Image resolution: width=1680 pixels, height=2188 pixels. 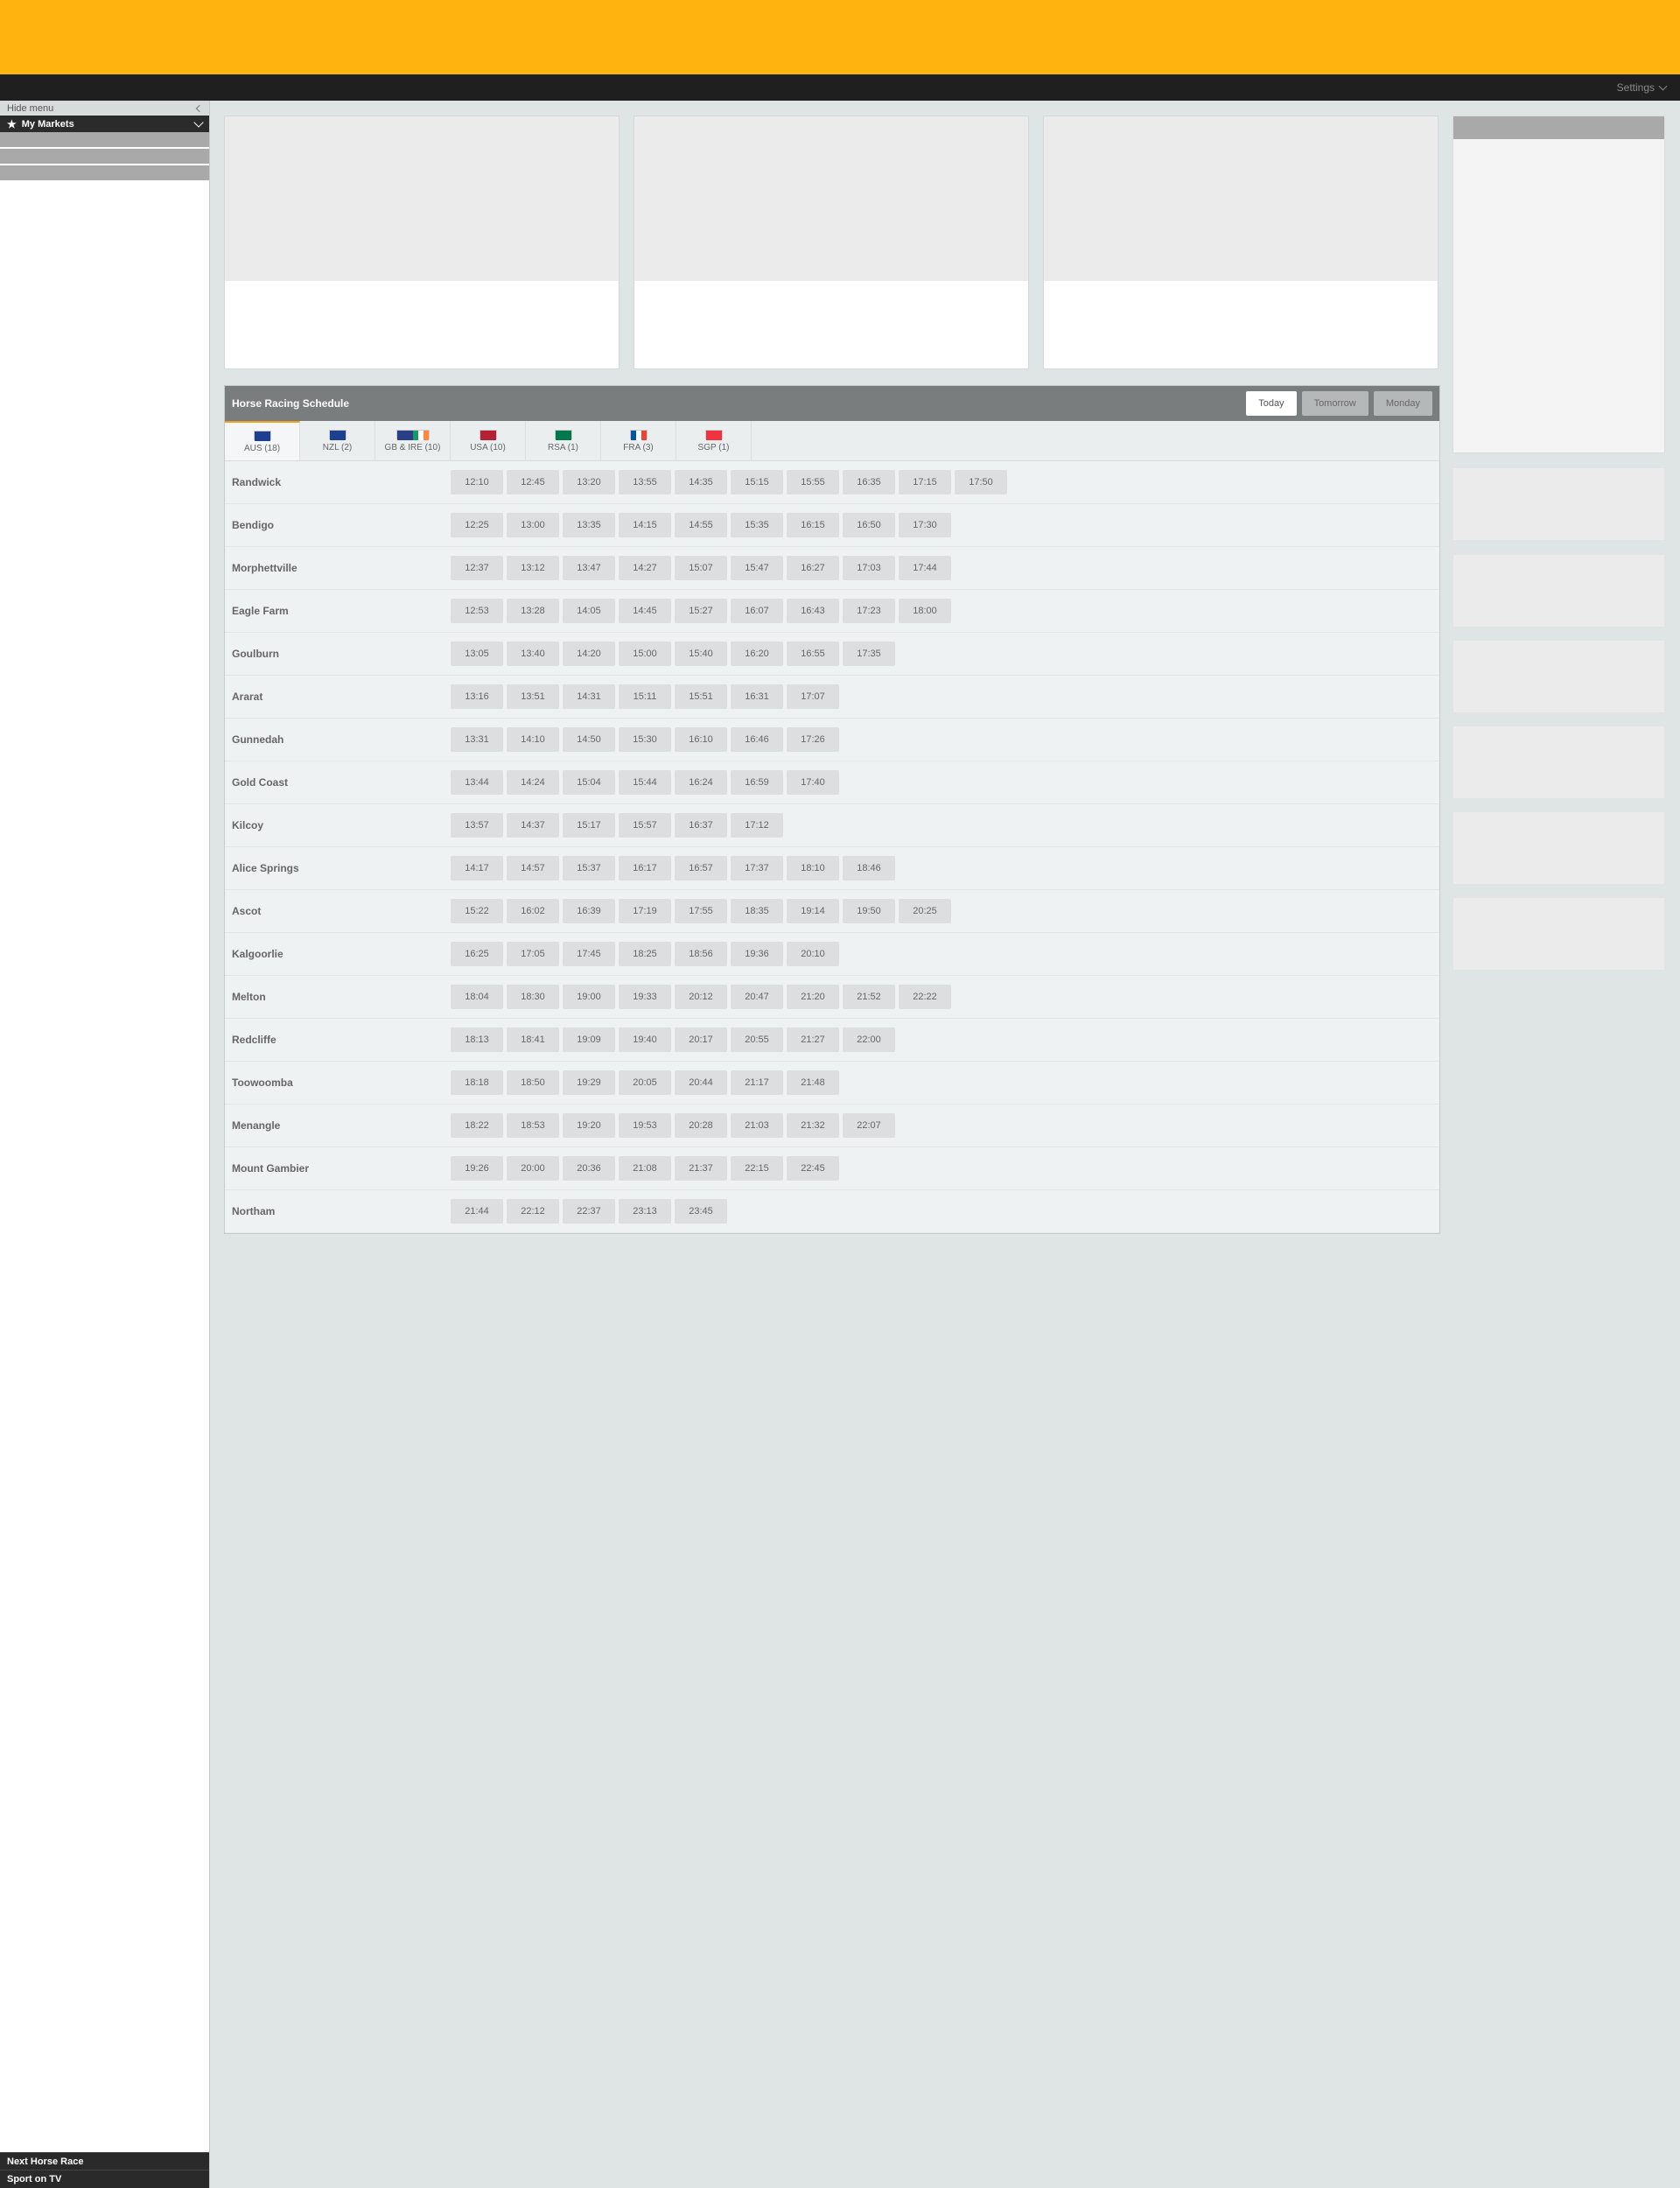 What do you see at coordinates (533, 782) in the screenshot?
I see `race-time-button: 14:24` at bounding box center [533, 782].